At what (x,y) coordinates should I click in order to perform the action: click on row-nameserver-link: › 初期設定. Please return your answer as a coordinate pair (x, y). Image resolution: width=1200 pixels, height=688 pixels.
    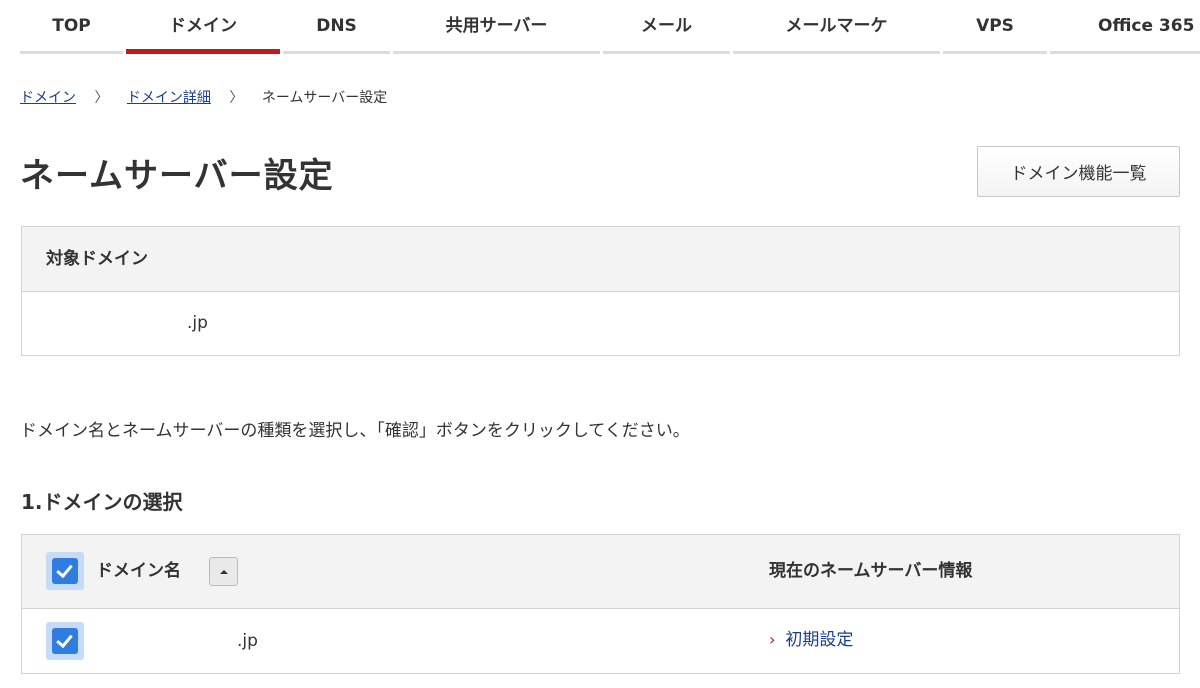
    Looking at the image, I should click on (811, 640).